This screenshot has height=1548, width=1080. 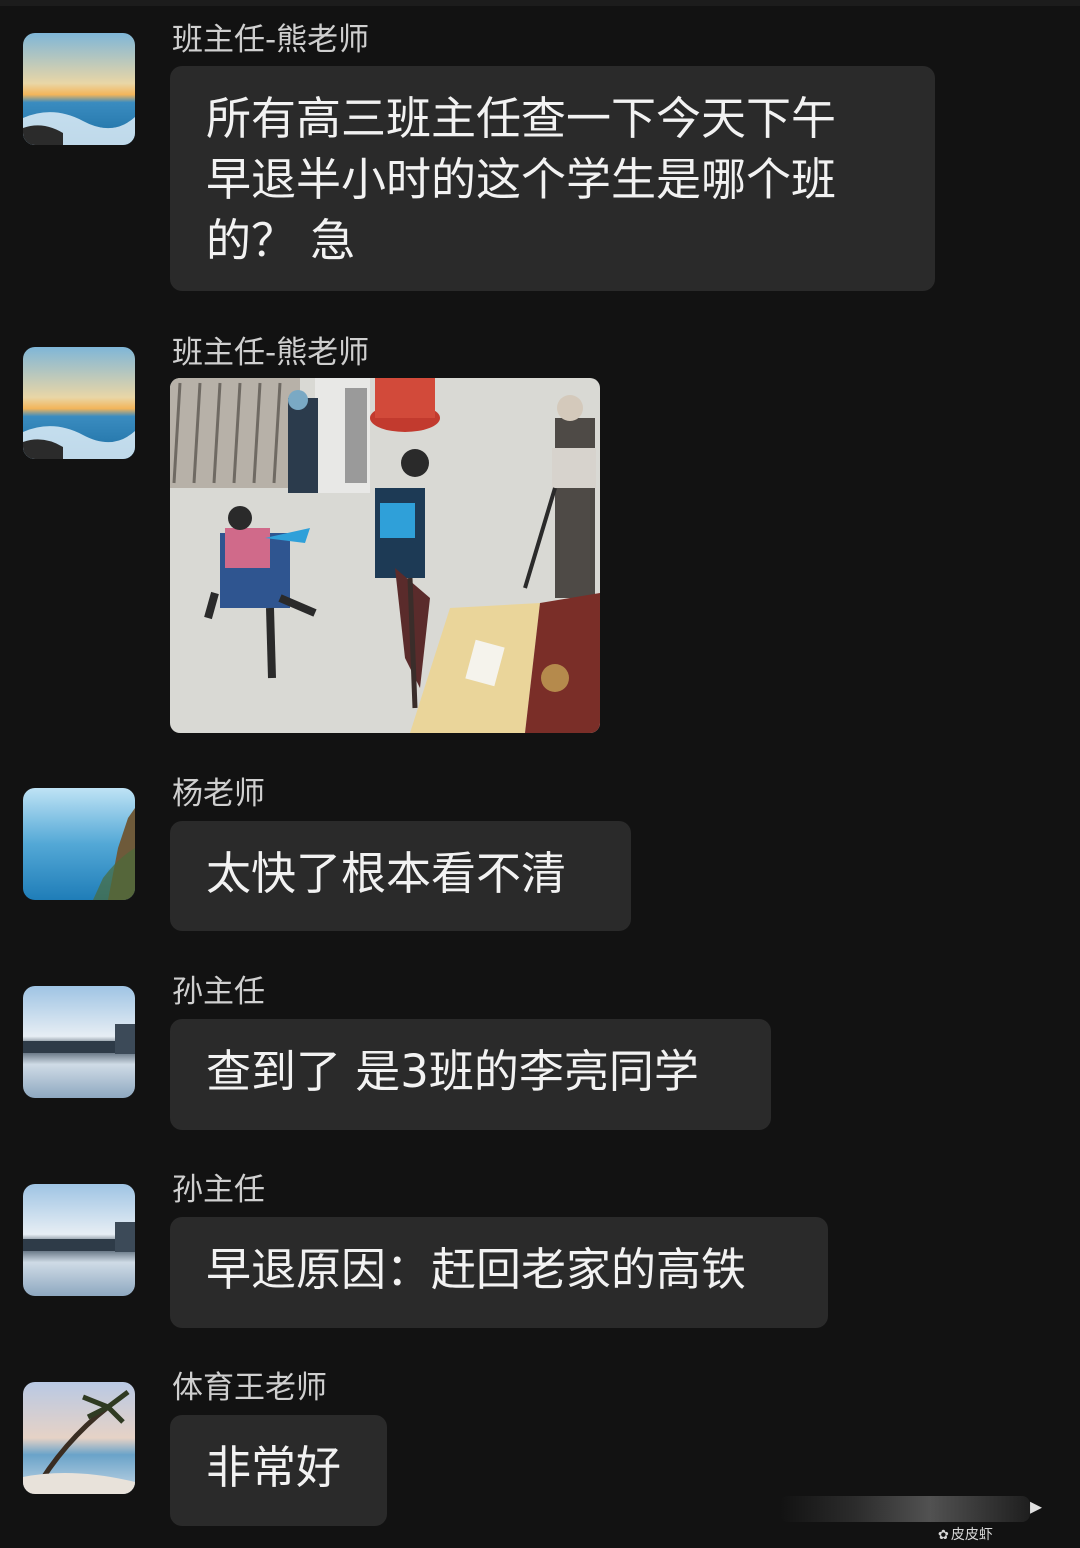 I want to click on message-bubble: 查到了 是3班的李亮同学, so click(x=470, y=1074).